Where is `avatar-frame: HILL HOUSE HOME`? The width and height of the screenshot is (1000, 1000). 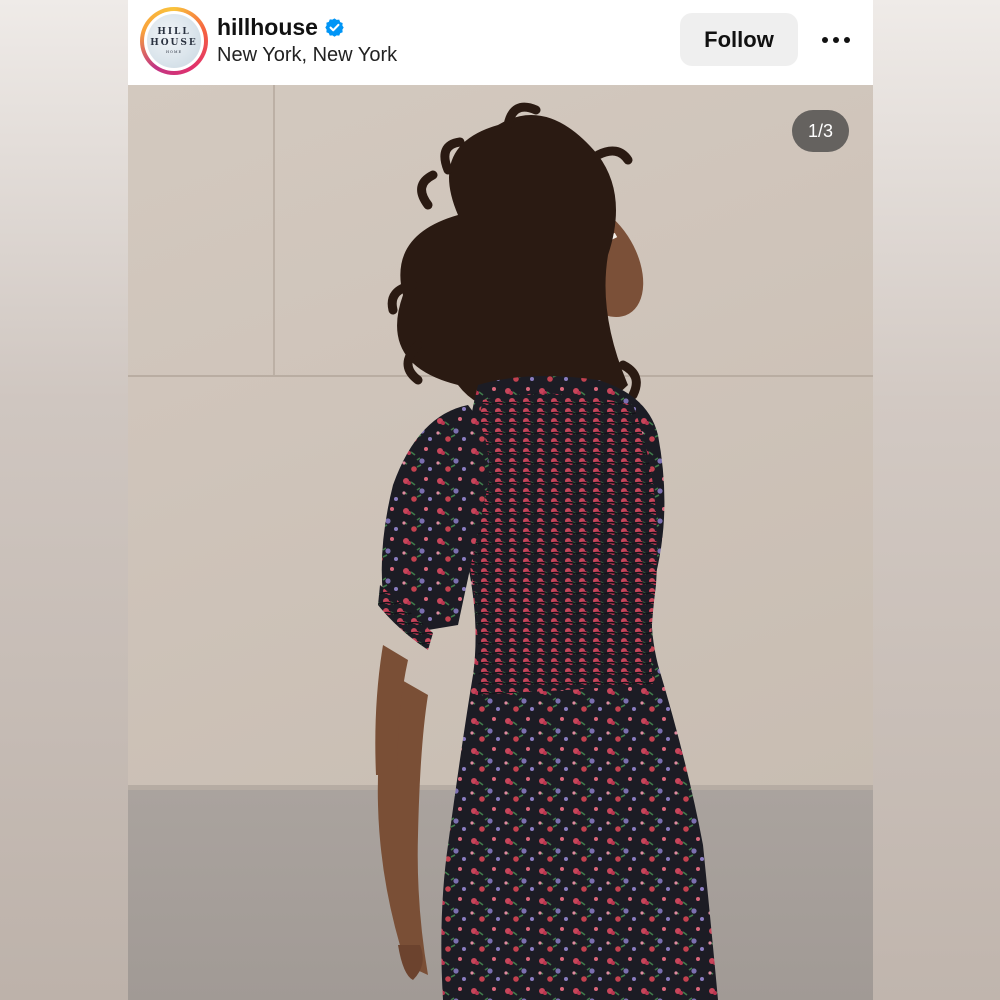
avatar-frame: HILL HOUSE HOME is located at coordinates (174, 41).